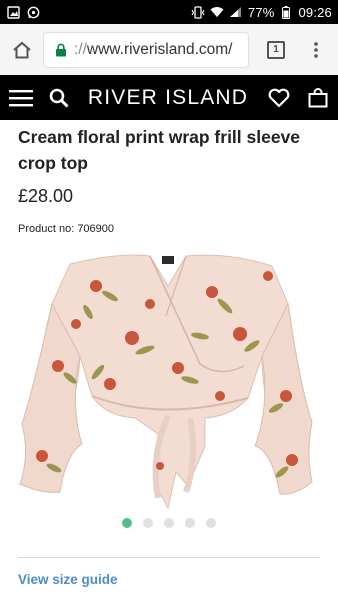 This screenshot has height=600, width=338. I want to click on vibrate-icon, so click(198, 12).